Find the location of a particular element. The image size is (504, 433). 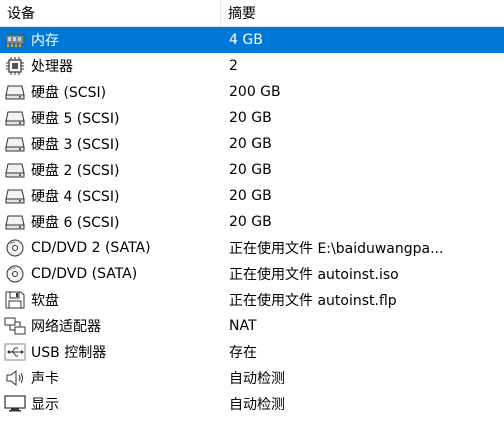

device-label: USB 控制器 is located at coordinates (69, 353).